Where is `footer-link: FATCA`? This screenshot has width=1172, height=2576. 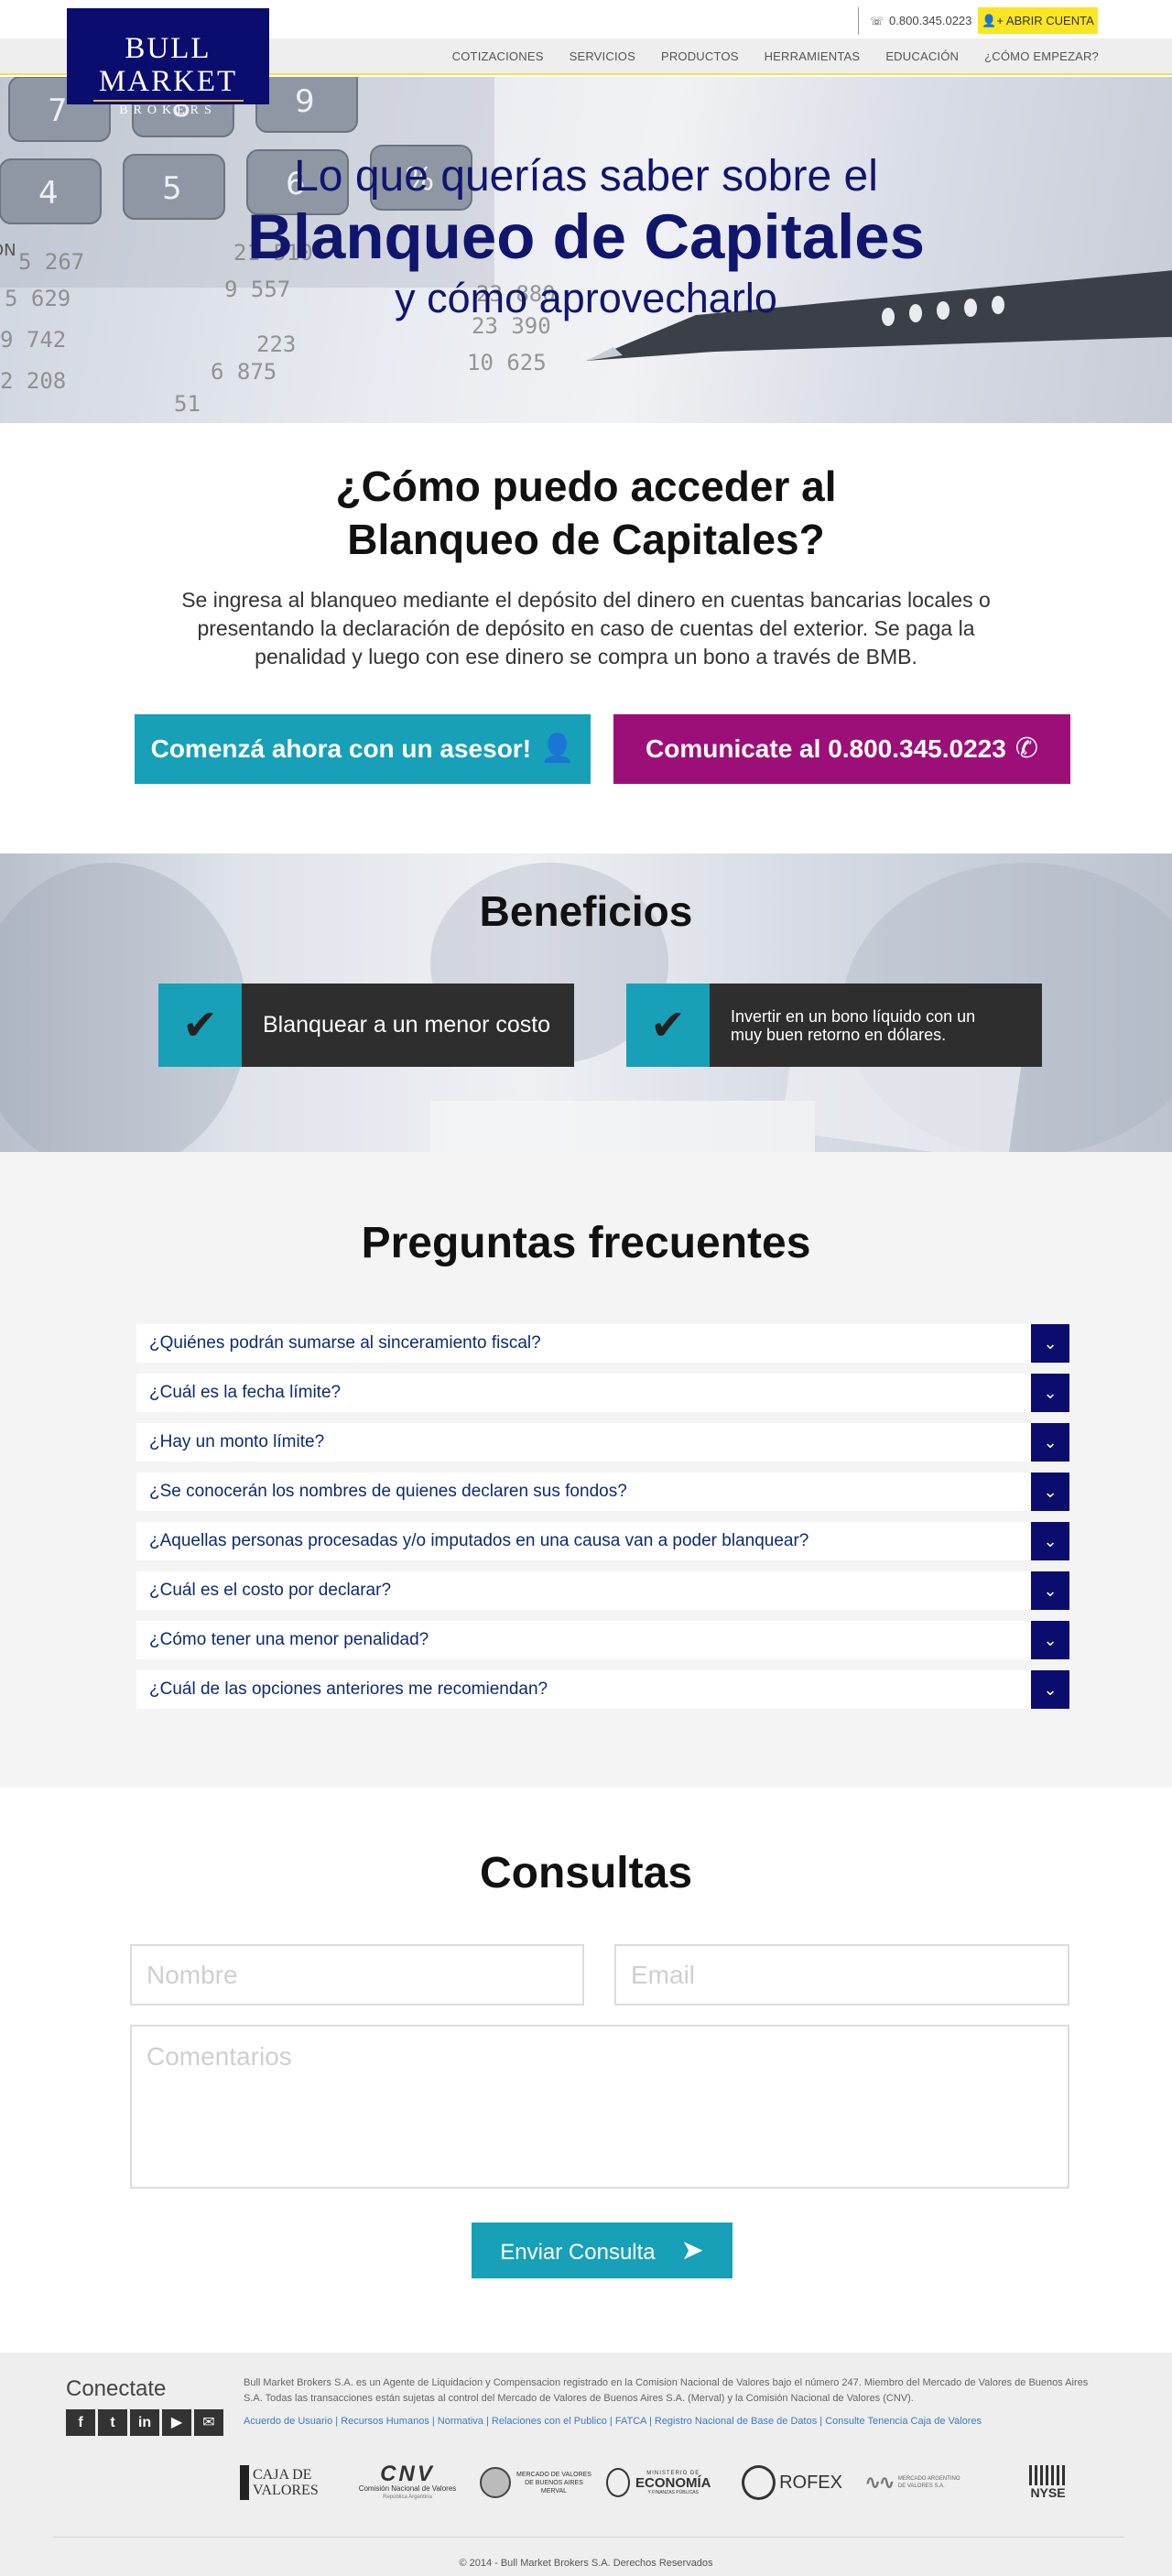 footer-link: FATCA is located at coordinates (631, 2421).